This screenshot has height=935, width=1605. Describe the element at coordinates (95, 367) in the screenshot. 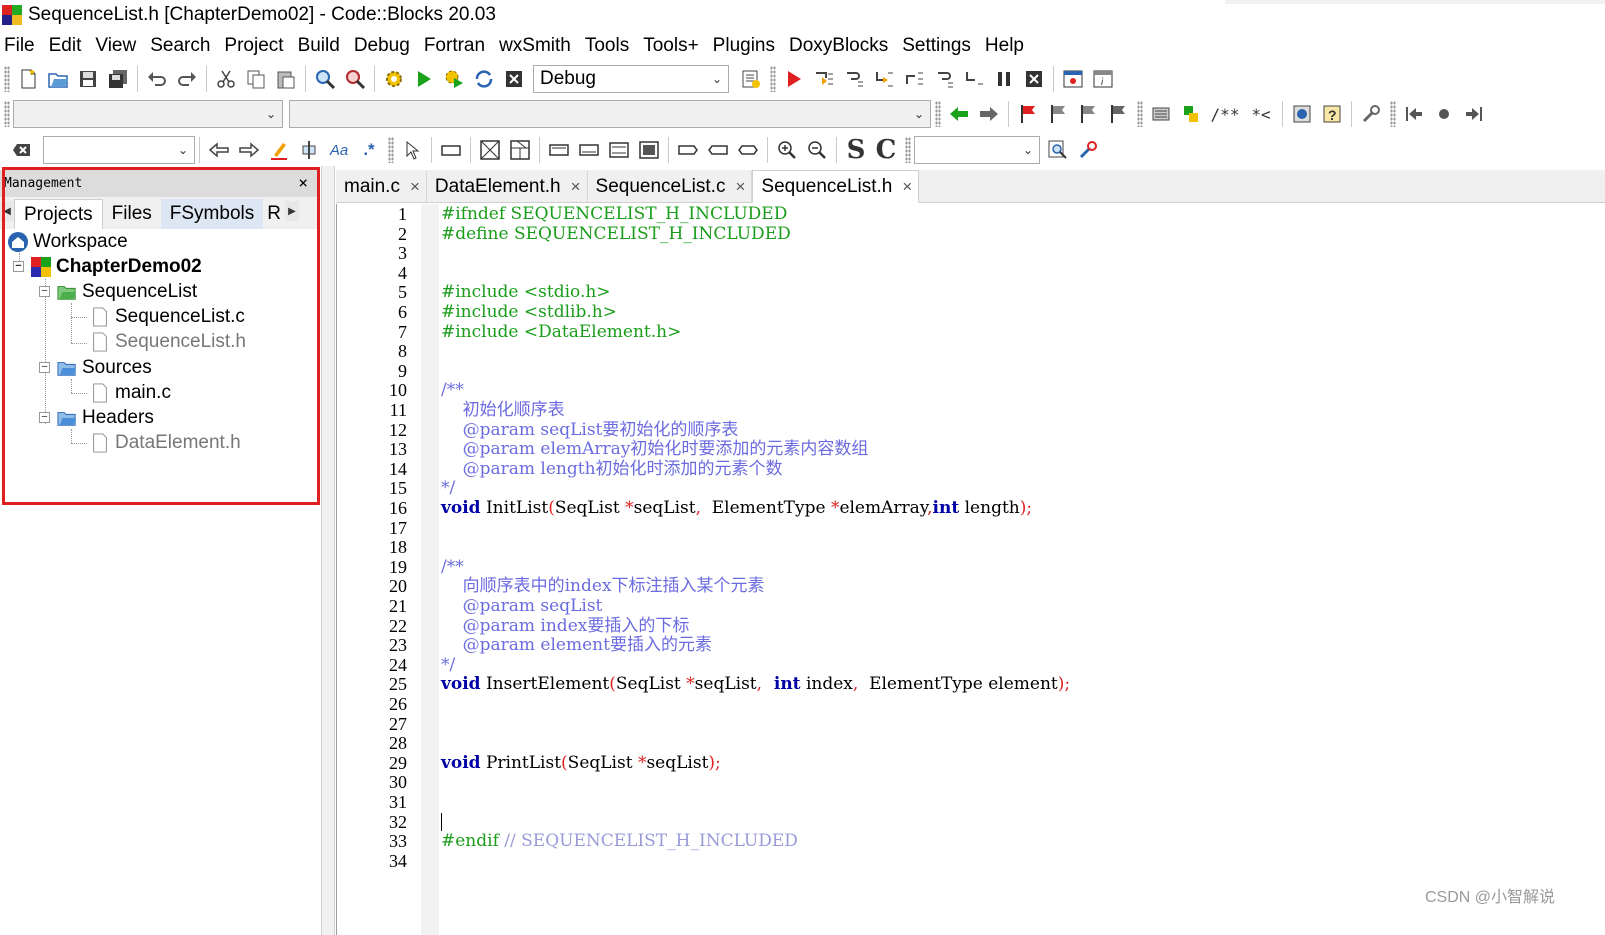

I see `tree-folder-sources: − Sources` at that location.